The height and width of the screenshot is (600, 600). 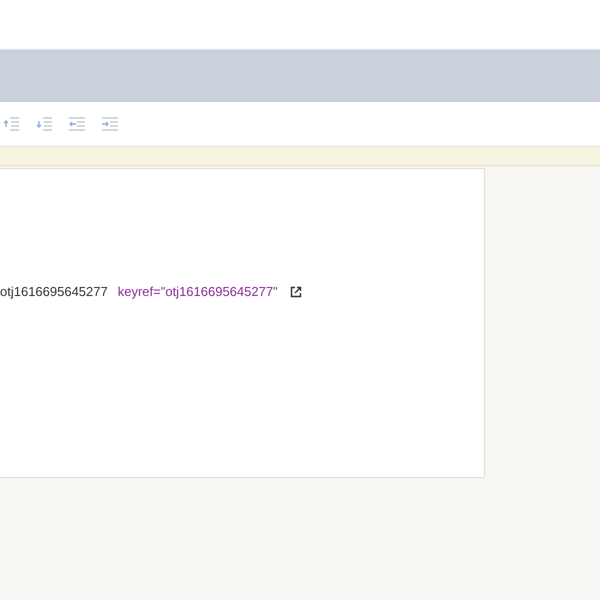 What do you see at coordinates (54, 291) in the screenshot?
I see `id-text: otj1616695645277` at bounding box center [54, 291].